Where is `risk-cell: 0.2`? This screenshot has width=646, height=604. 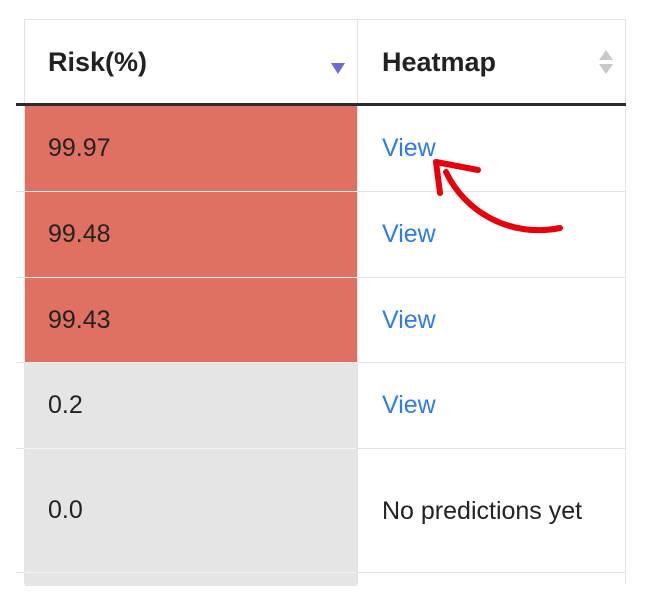
risk-cell: 0.2 is located at coordinates (191, 405).